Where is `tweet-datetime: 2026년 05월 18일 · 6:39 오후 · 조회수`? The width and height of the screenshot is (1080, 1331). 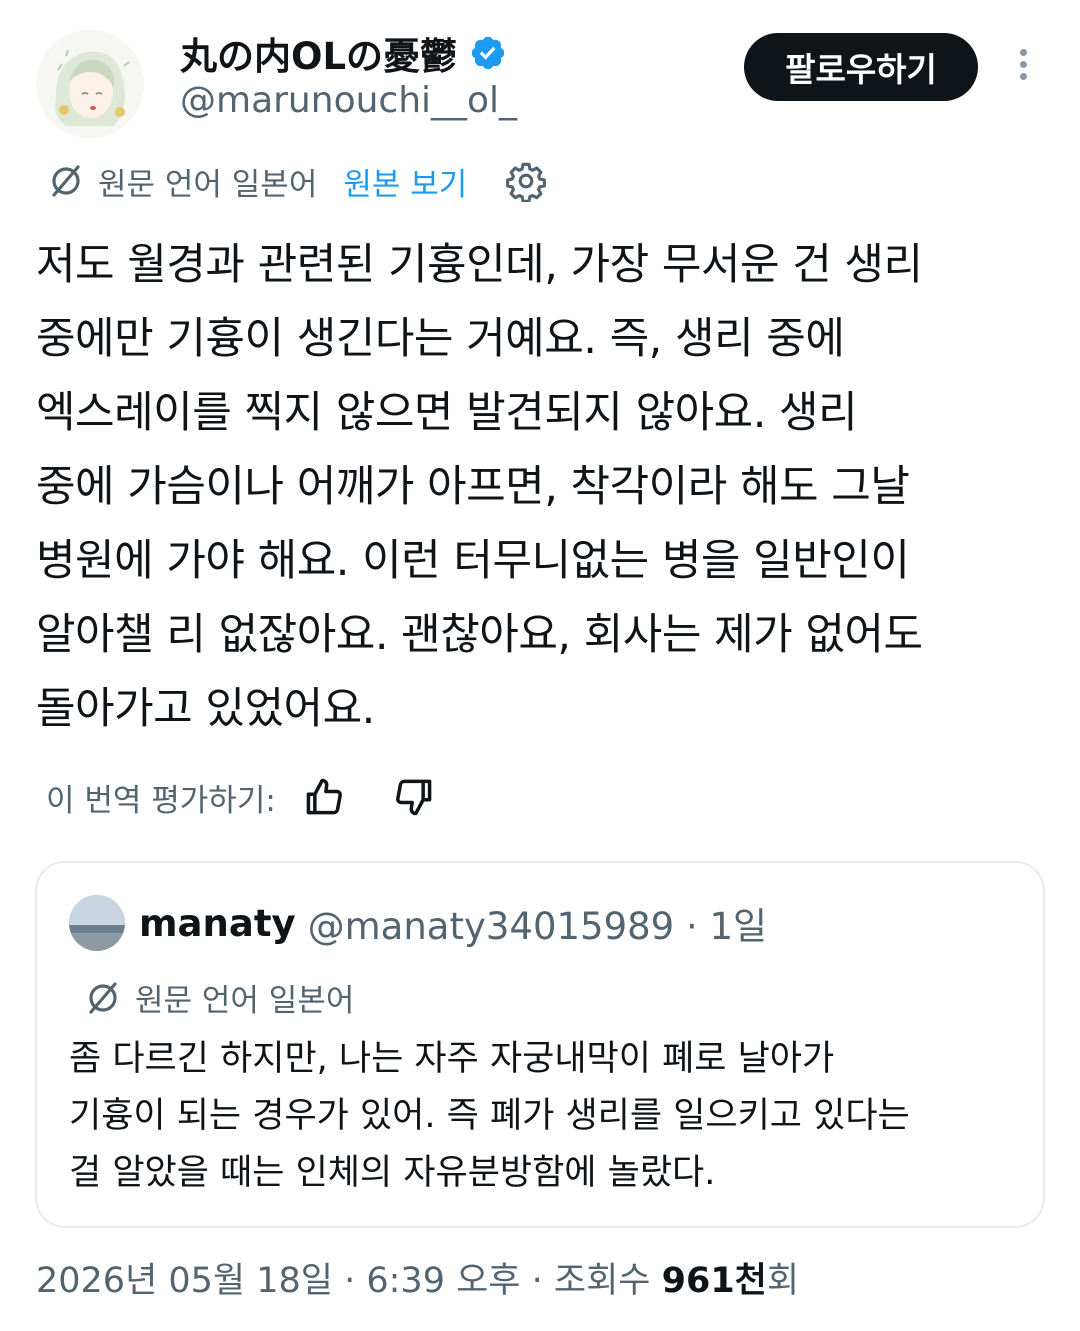
tweet-datetime: 2026년 05월 18일 · 6:39 오후 · 조회수 is located at coordinates (349, 1281).